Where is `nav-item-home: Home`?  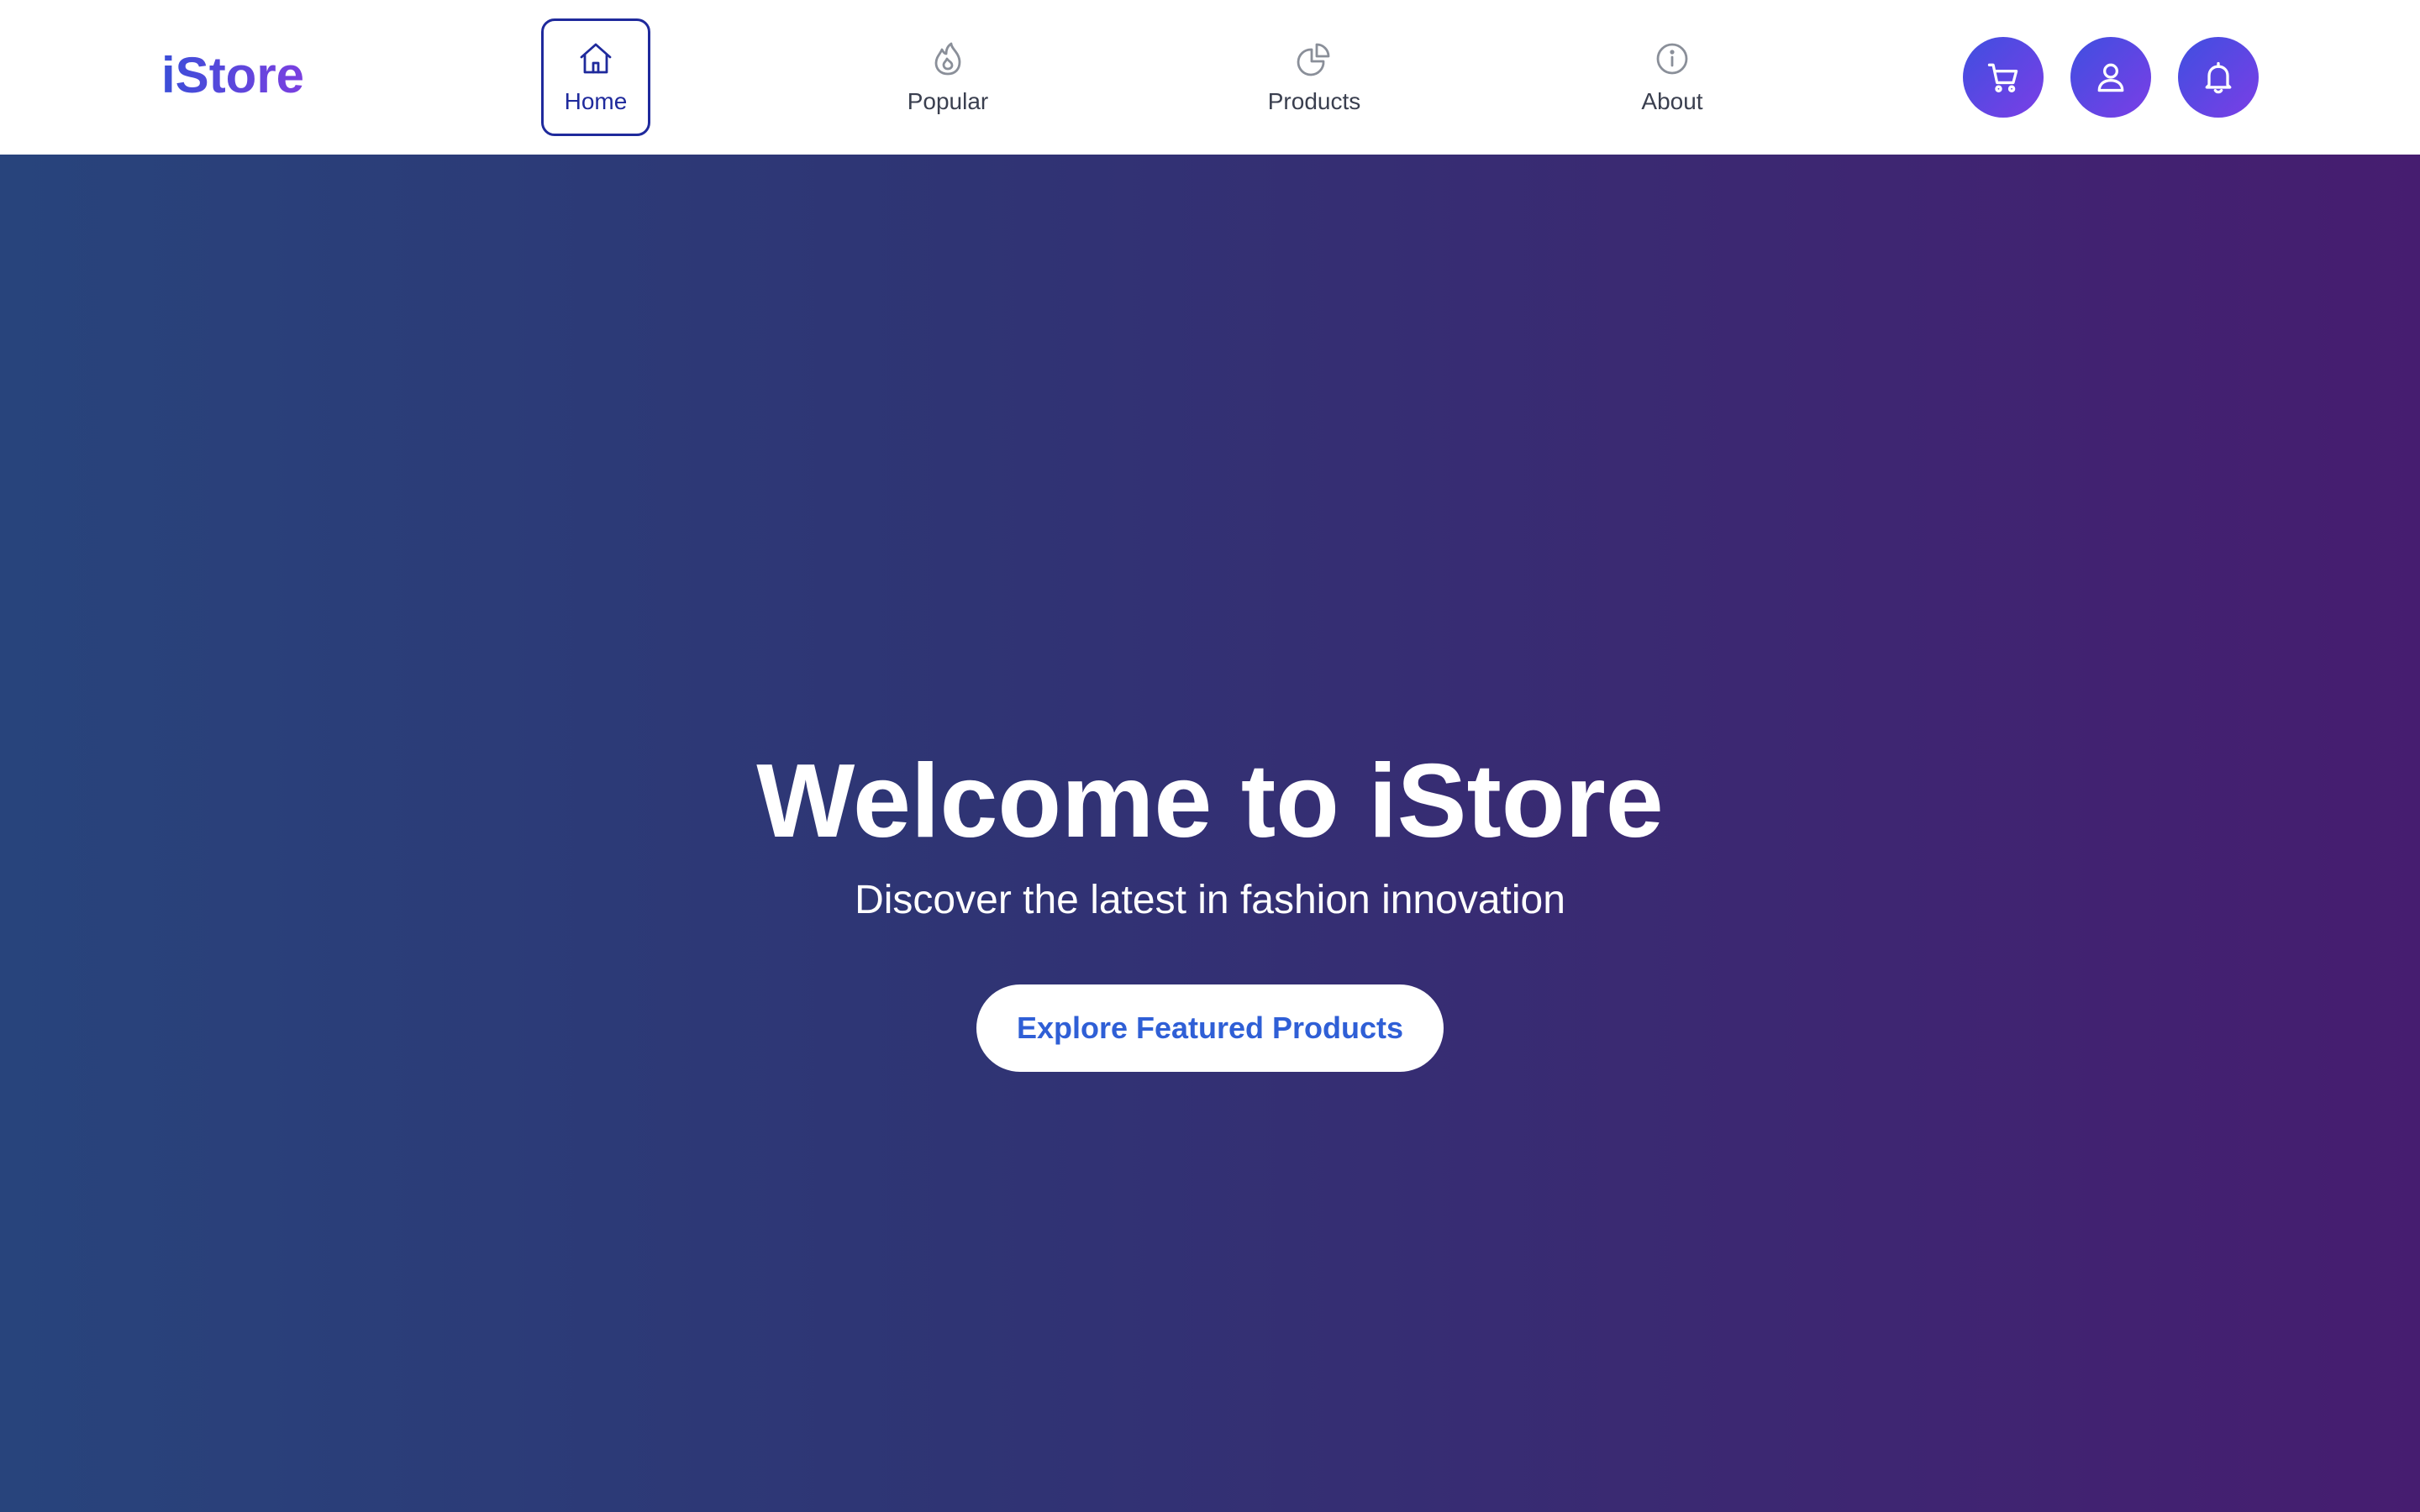 nav-item-home: Home is located at coordinates (596, 77).